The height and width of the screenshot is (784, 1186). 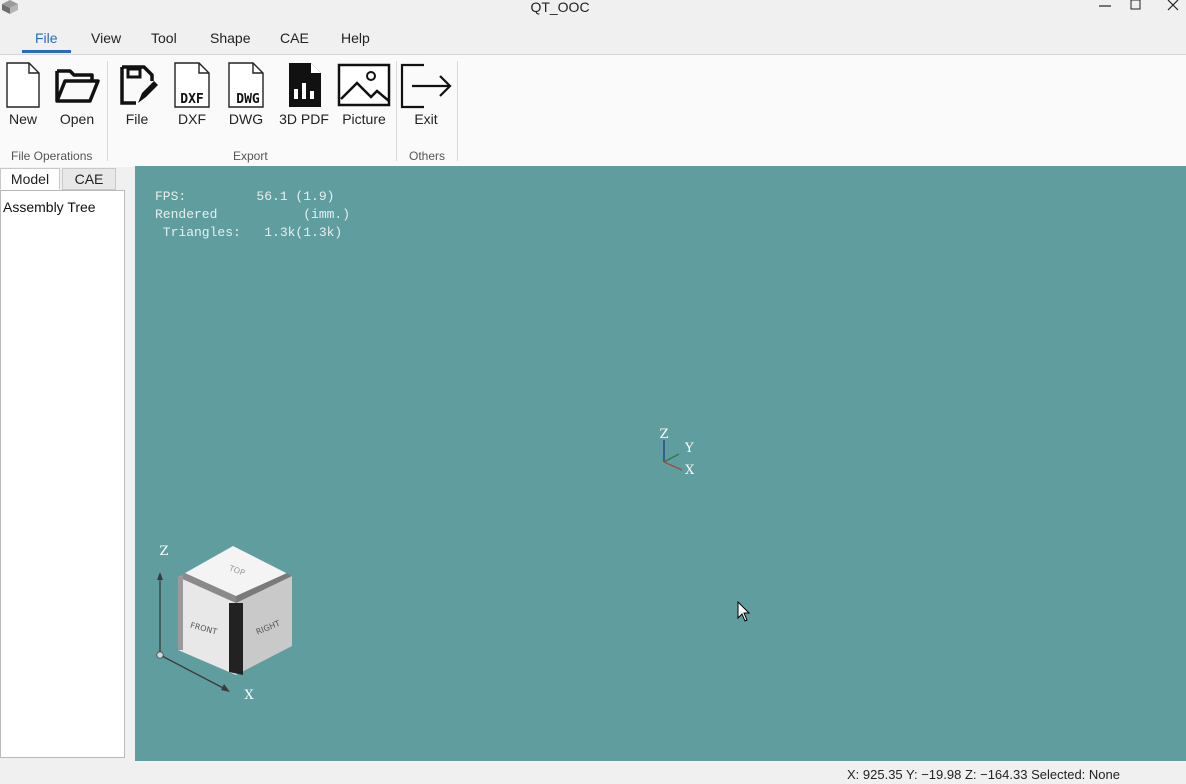 I want to click on menu-file: File, so click(x=46, y=38).